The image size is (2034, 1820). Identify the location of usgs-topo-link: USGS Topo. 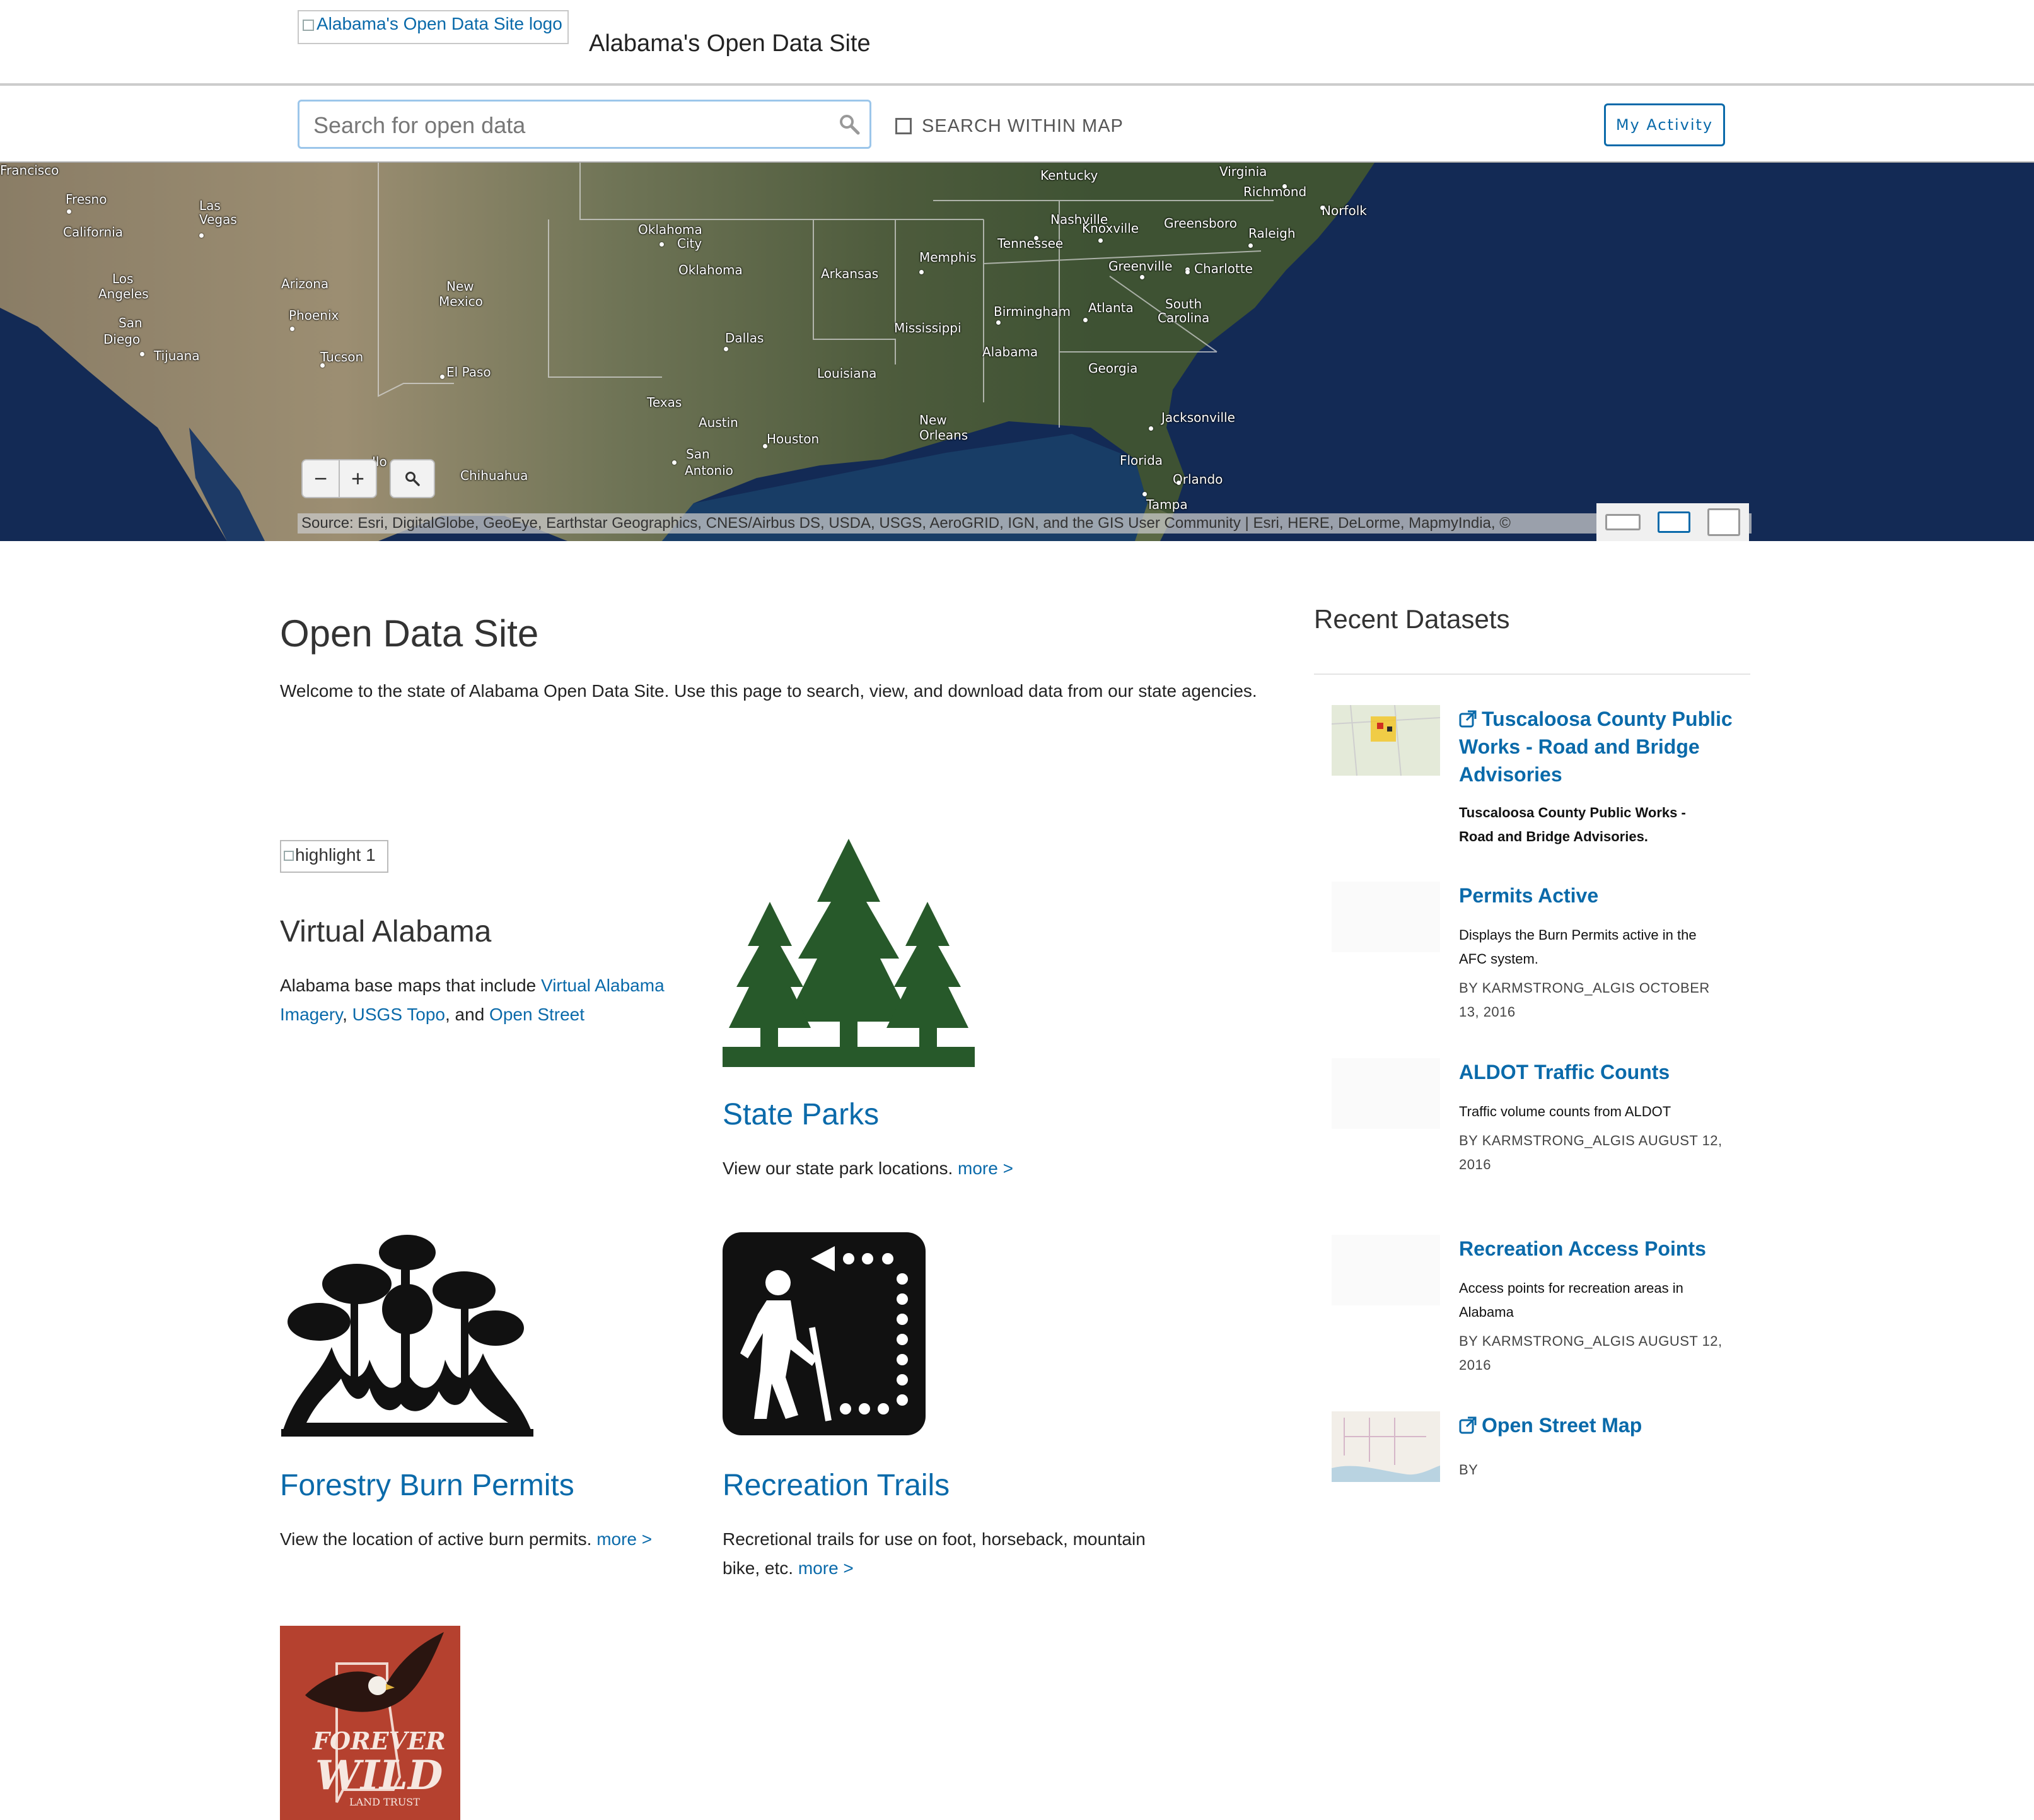
(398, 1014).